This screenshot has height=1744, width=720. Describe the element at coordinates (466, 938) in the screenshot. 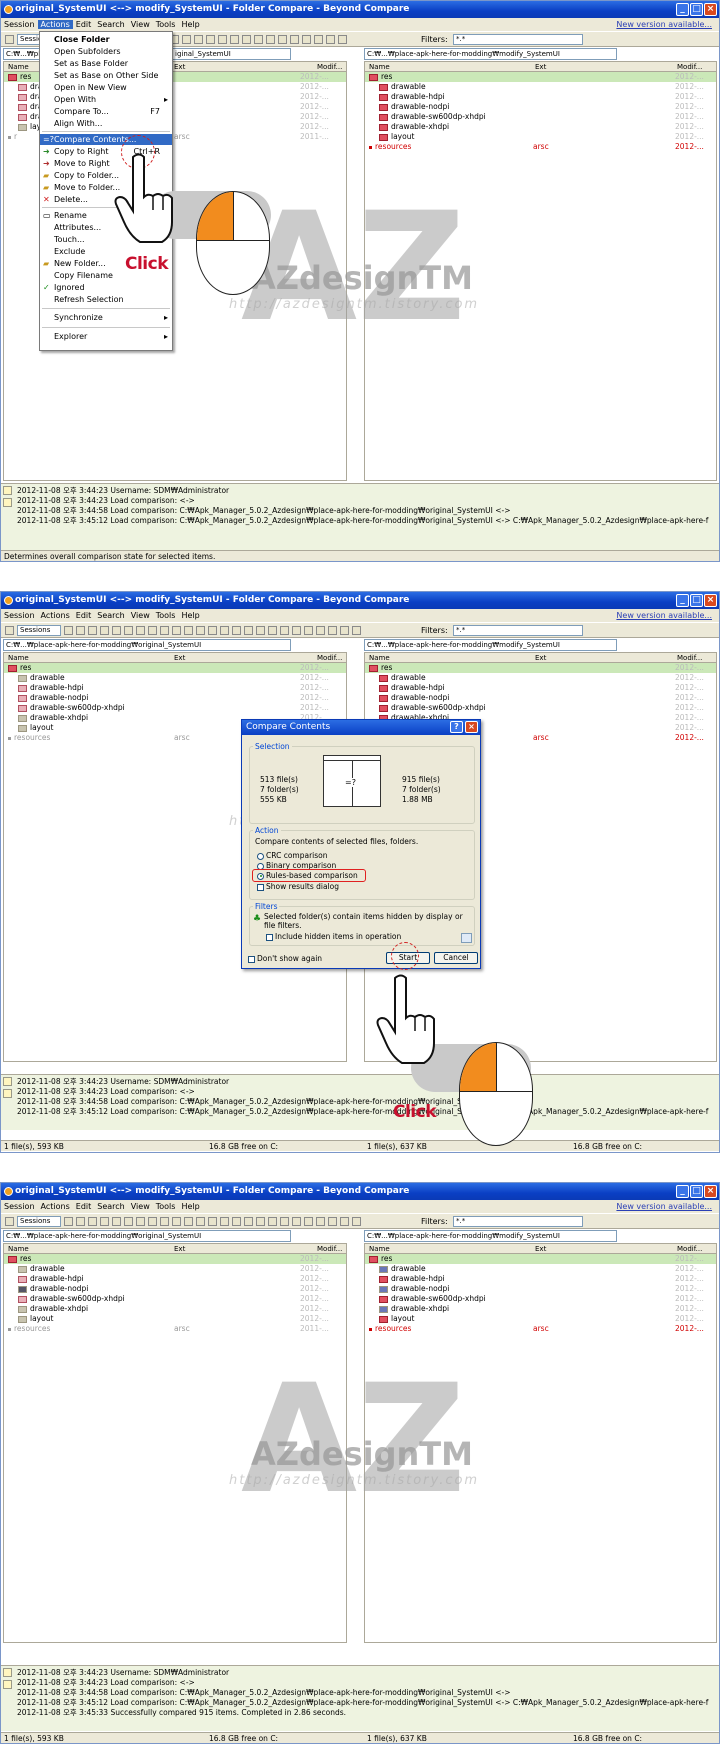

I see `filter-settings-button` at that location.